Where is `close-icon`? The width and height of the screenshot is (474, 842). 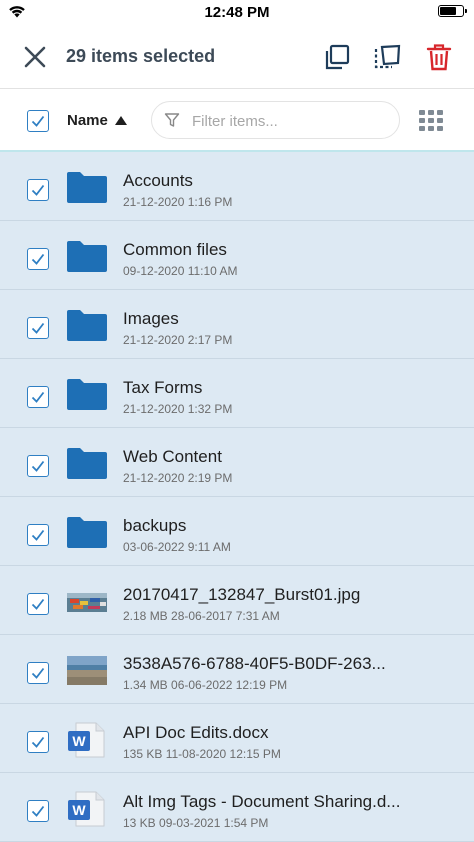 close-icon is located at coordinates (35, 57).